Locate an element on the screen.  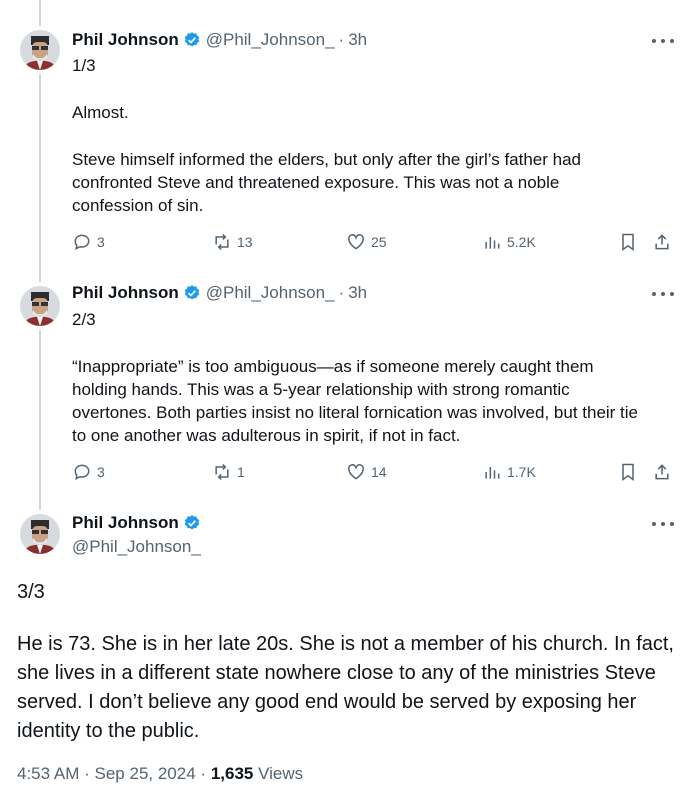
repost-button: 1 is located at coordinates (228, 472).